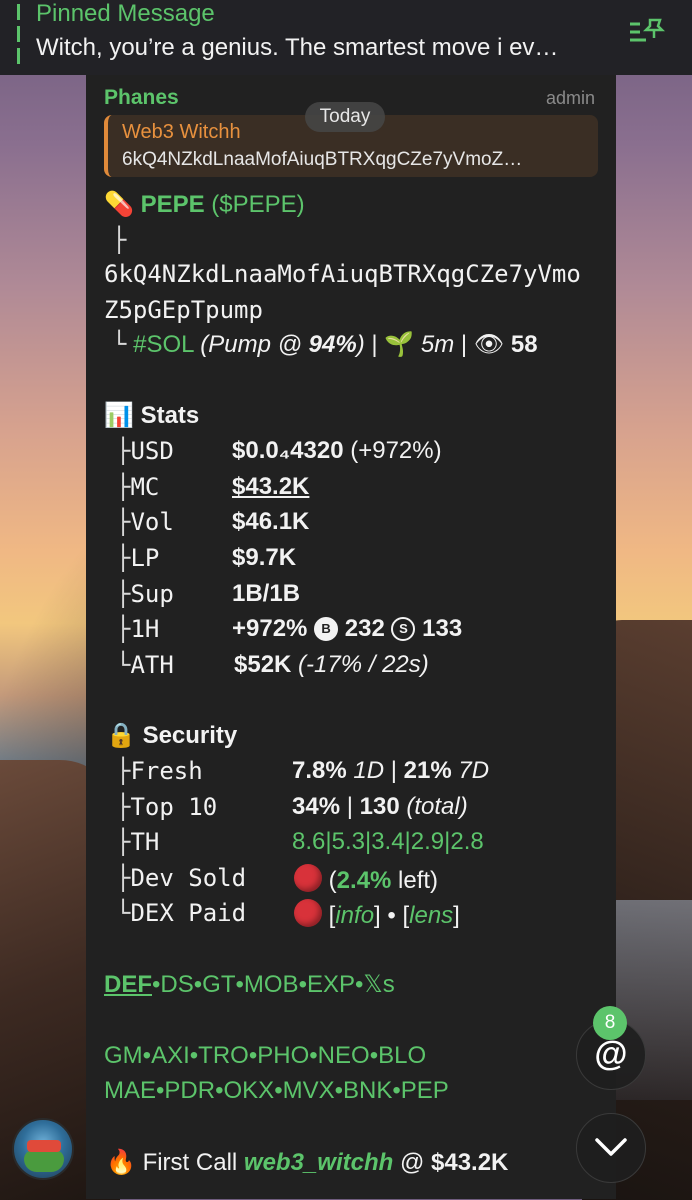 This screenshot has height=1200, width=692. What do you see at coordinates (344, 1055) in the screenshot?
I see `link-neo: NEO` at bounding box center [344, 1055].